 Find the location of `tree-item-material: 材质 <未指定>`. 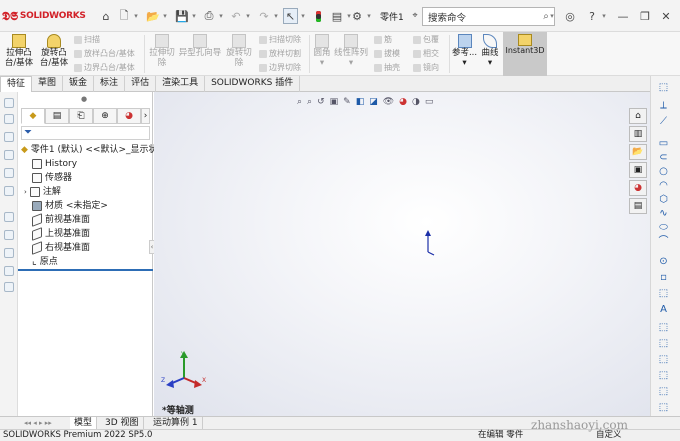

tree-item-material: 材质 <未指定> is located at coordinates (70, 206).